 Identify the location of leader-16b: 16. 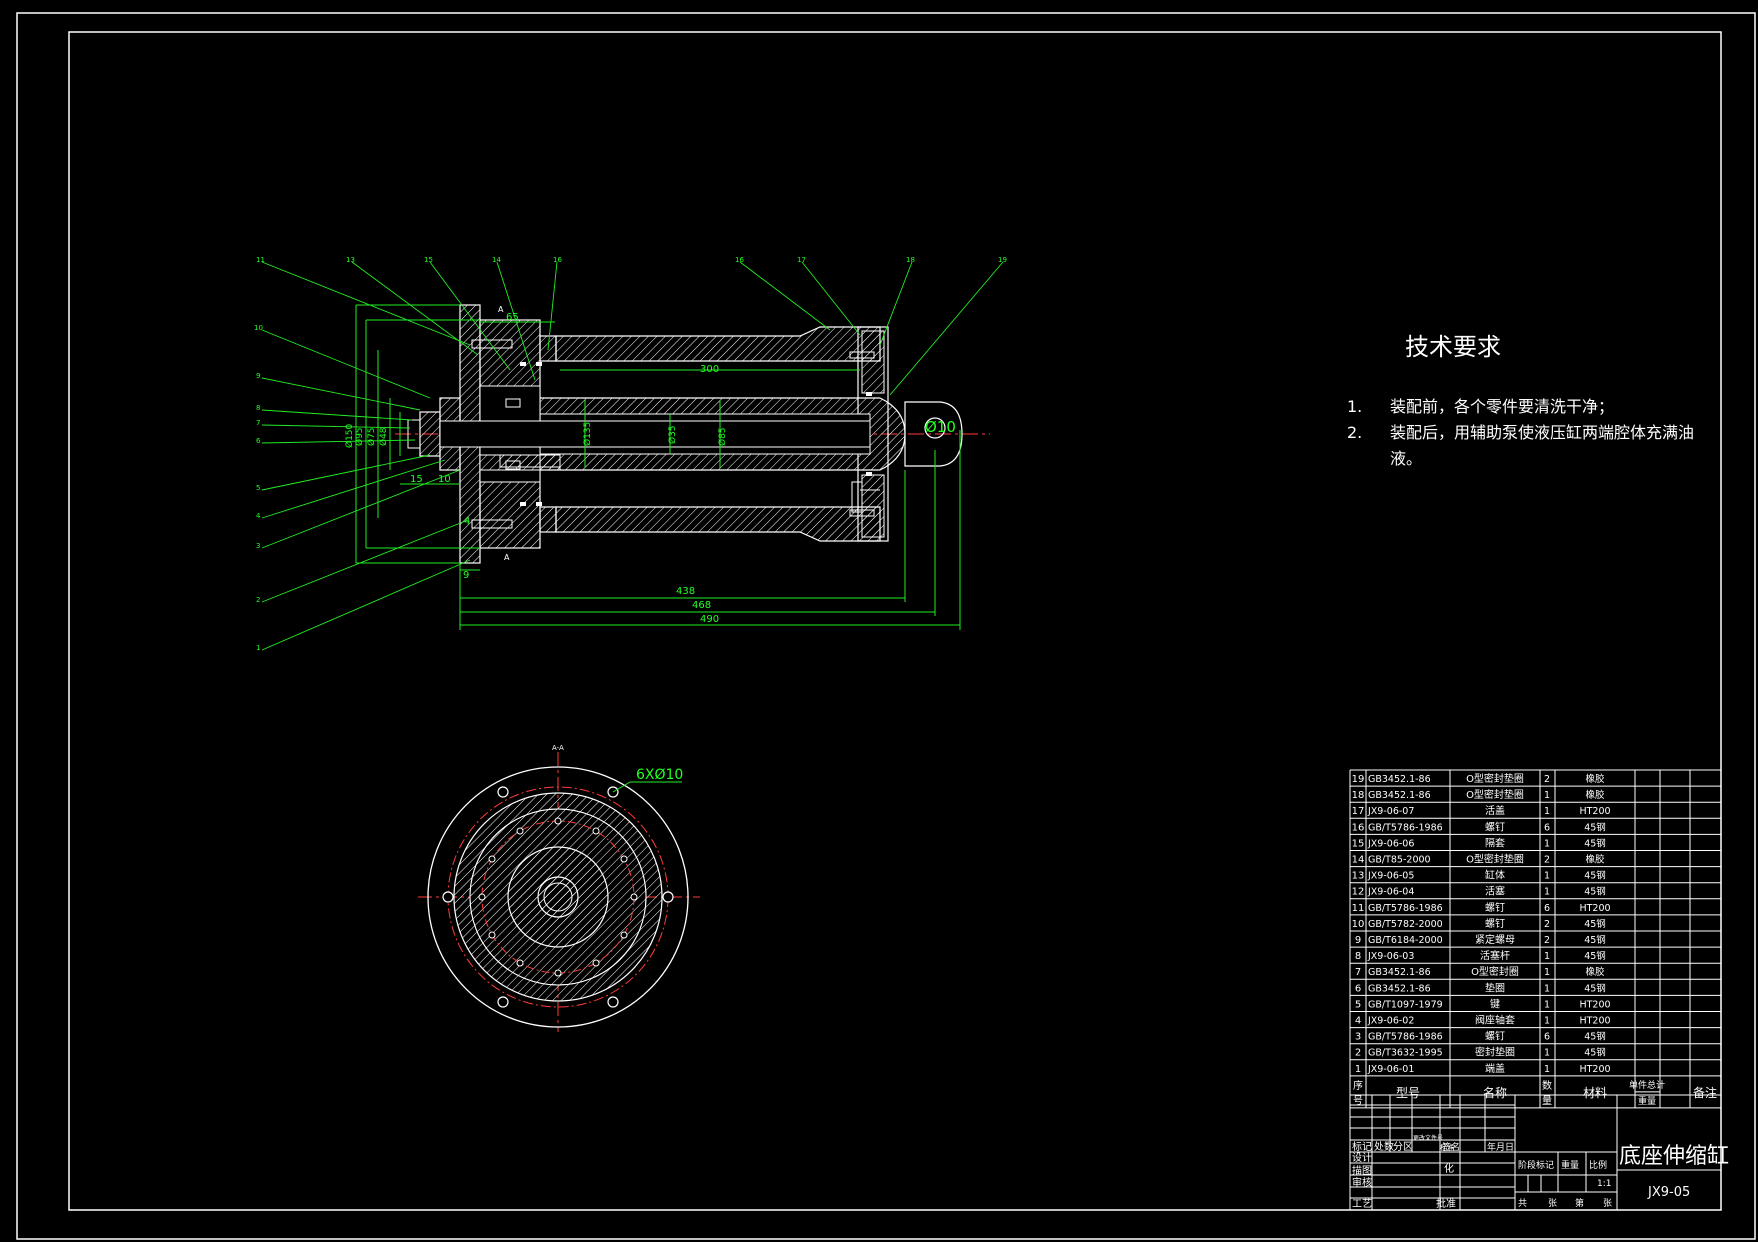
(739, 260).